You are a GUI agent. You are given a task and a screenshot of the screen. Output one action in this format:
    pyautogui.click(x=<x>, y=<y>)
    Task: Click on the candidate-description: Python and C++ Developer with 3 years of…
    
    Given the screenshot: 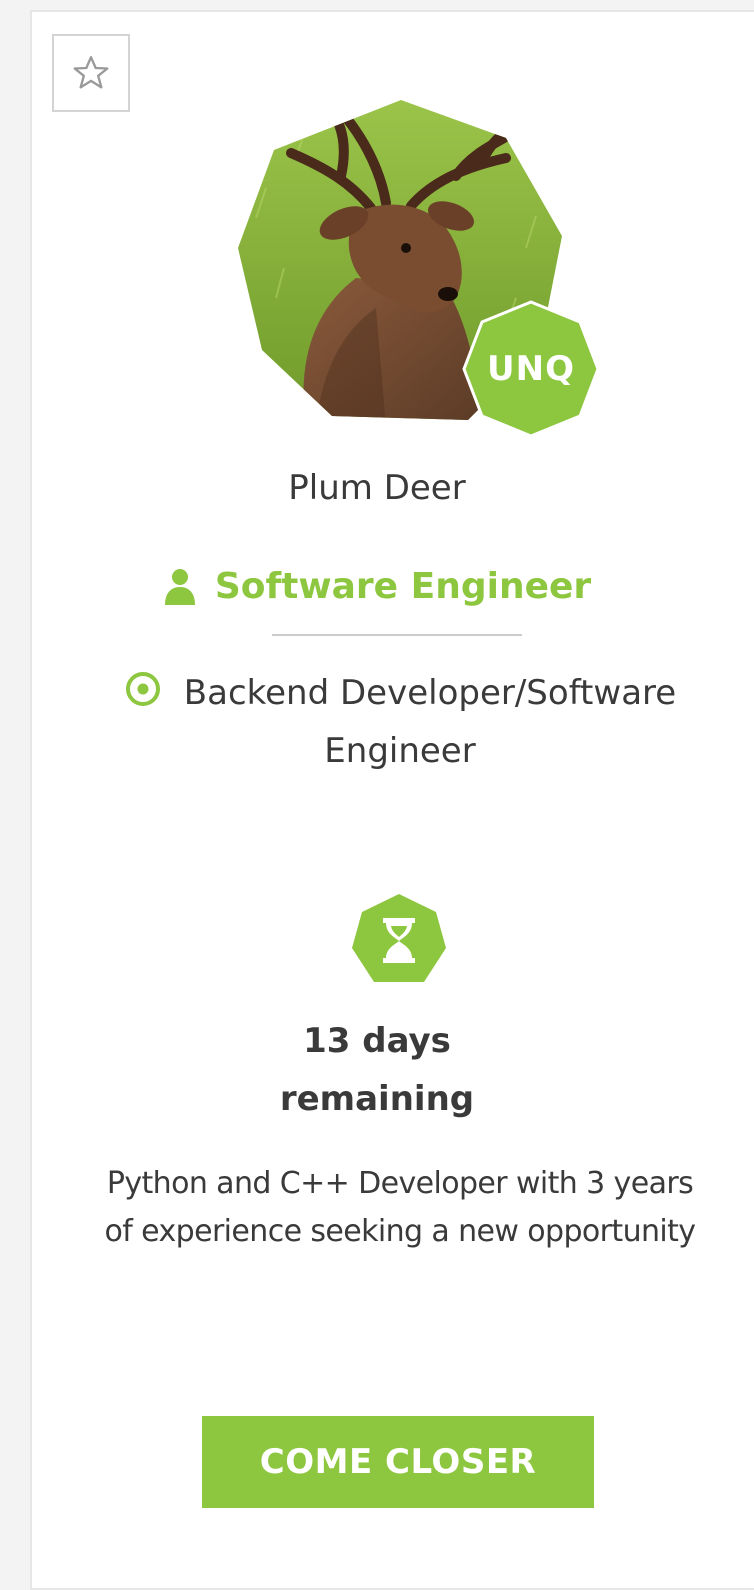 What is the action you would take?
    pyautogui.click(x=400, y=1207)
    